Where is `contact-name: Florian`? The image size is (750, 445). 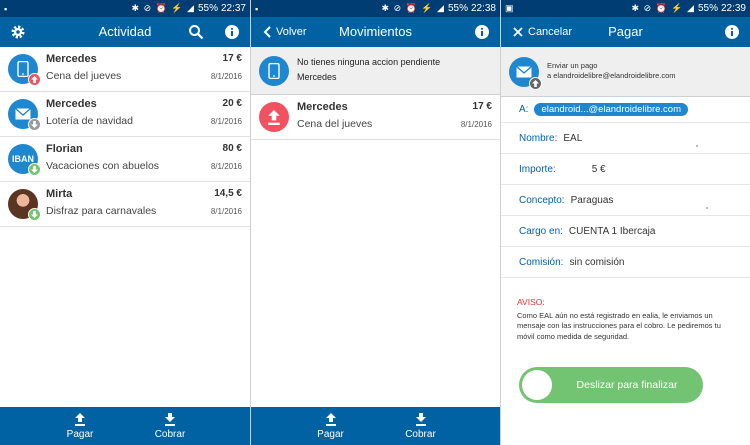
contact-name: Florian is located at coordinates (64, 149).